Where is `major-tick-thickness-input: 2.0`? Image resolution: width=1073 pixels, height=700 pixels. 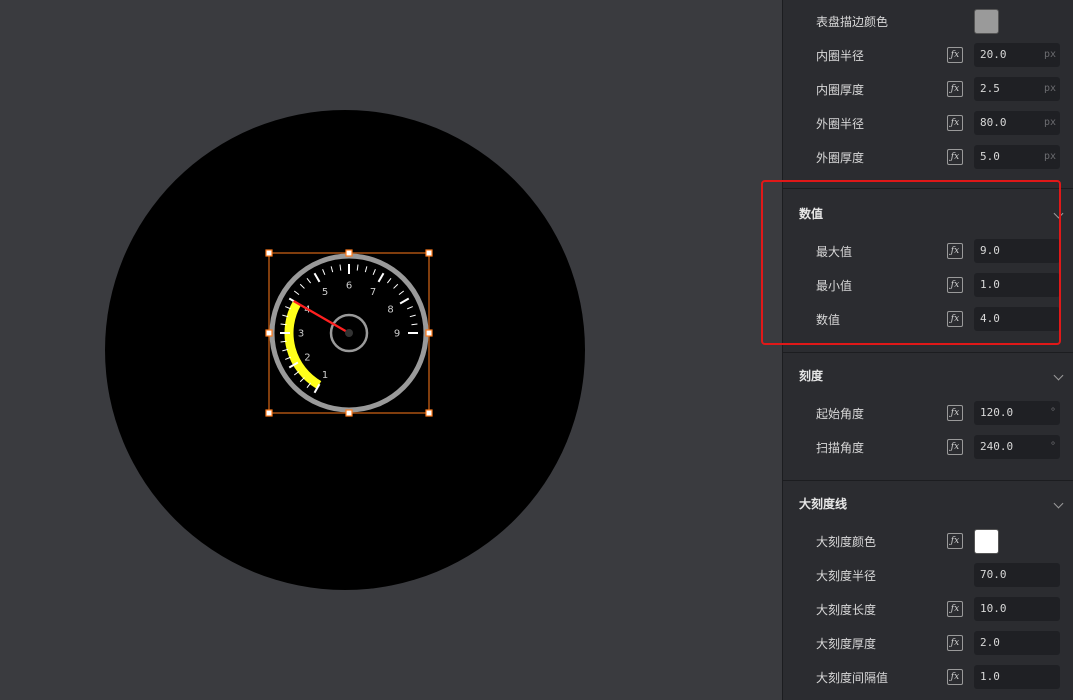 major-tick-thickness-input: 2.0 is located at coordinates (1017, 643).